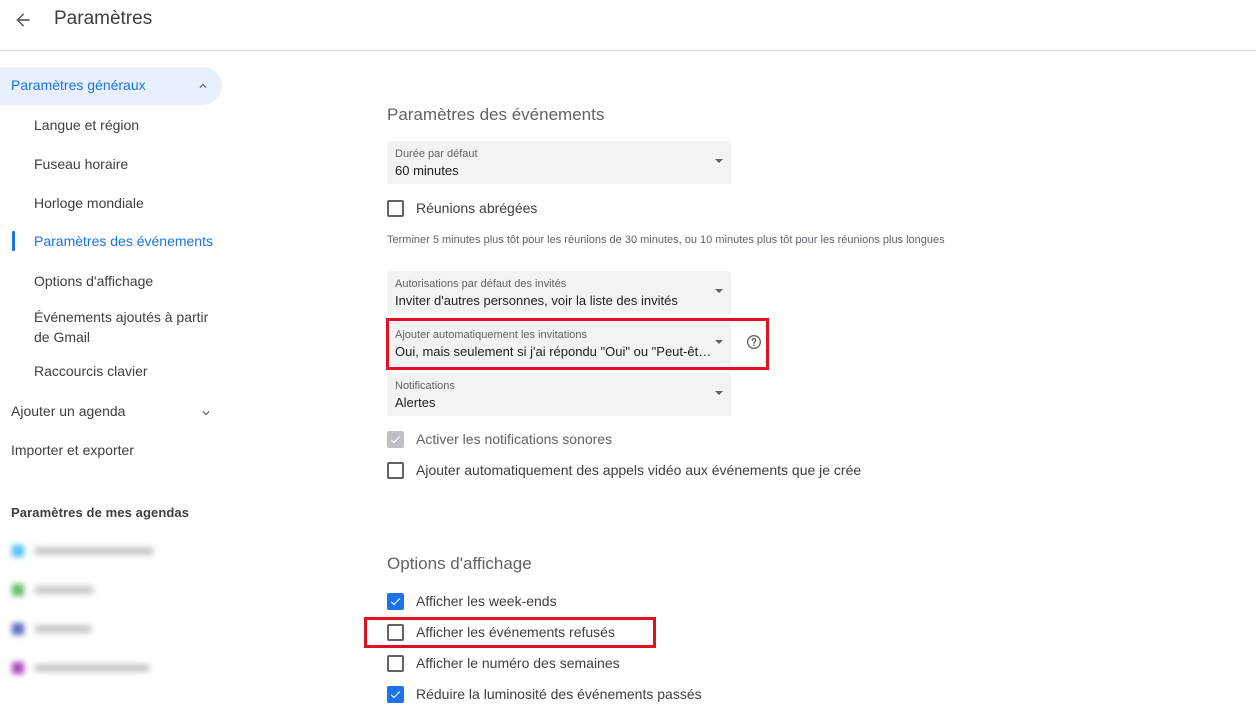  Describe the element at coordinates (754, 342) in the screenshot. I see `help-icon` at that location.